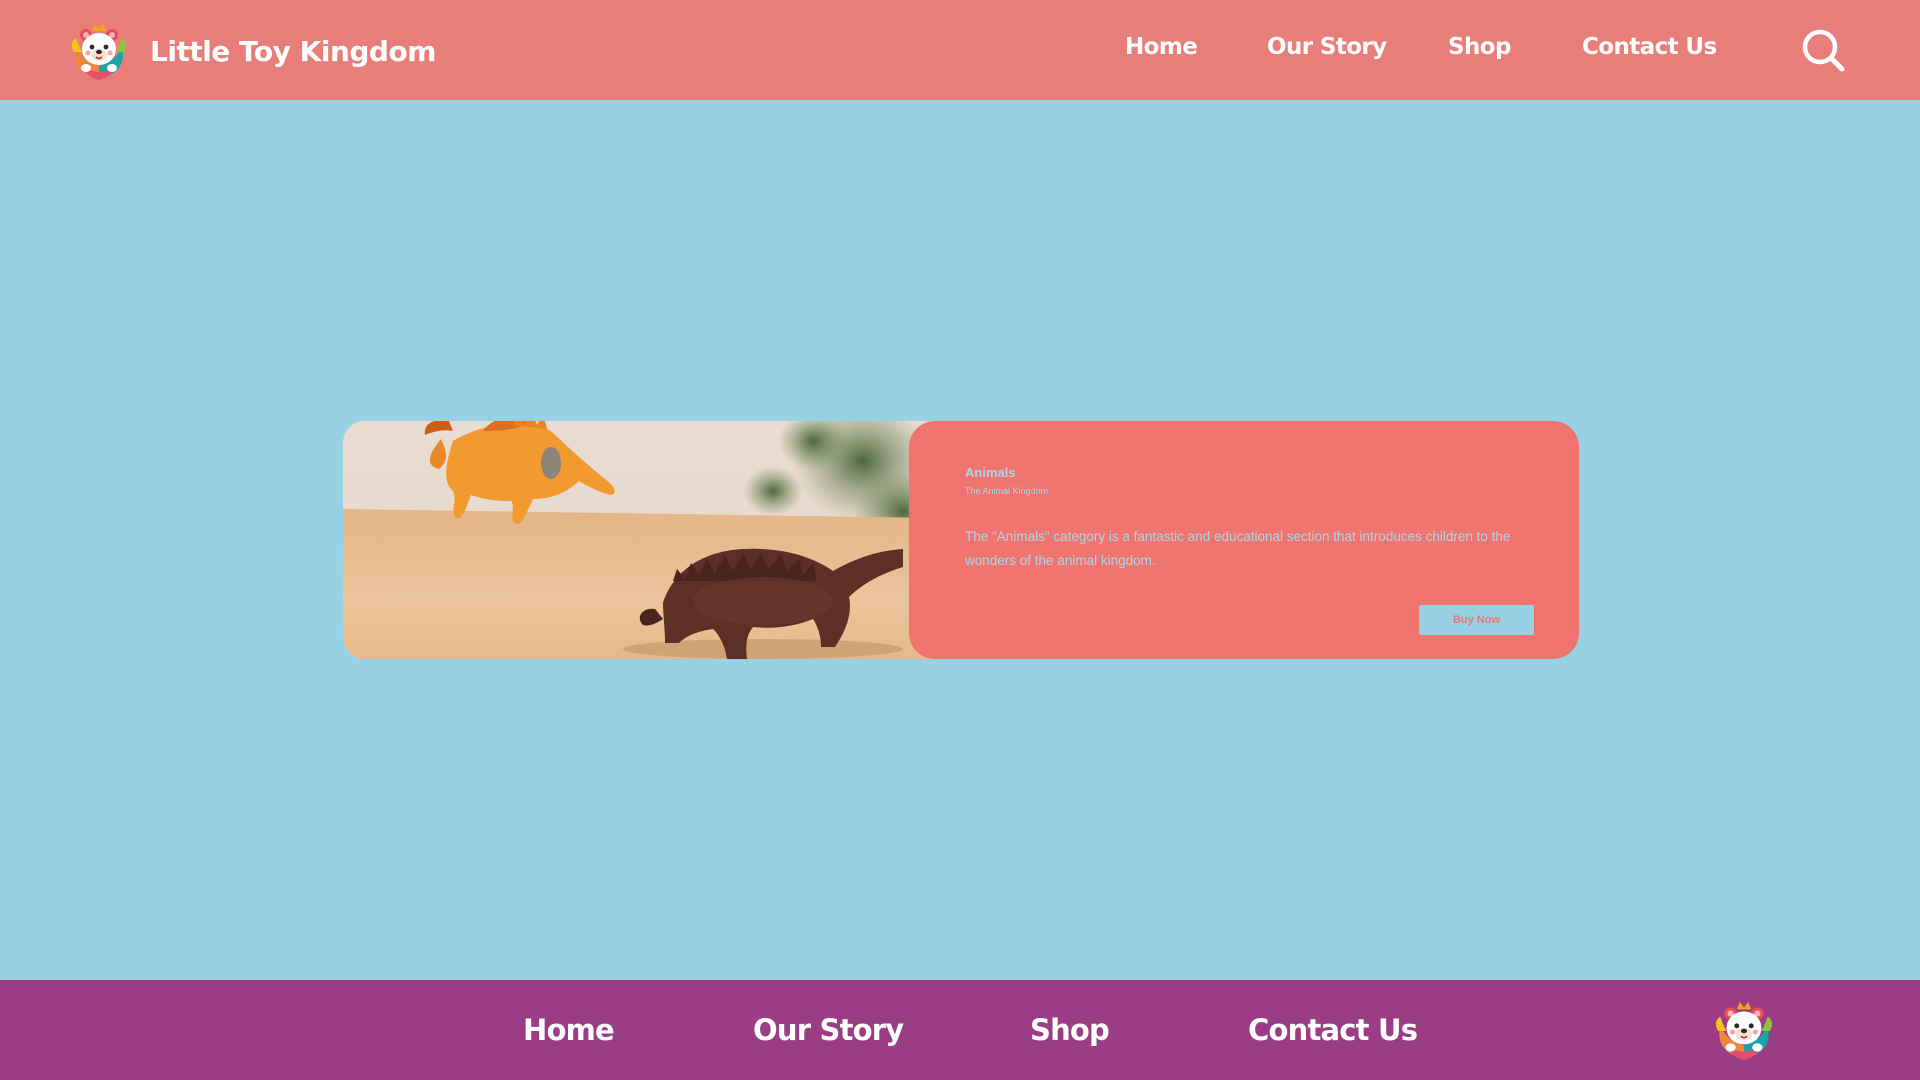 Image resolution: width=1920 pixels, height=1080 pixels. What do you see at coordinates (1649, 47) in the screenshot?
I see `nav-link-contact-us: Contact Us` at bounding box center [1649, 47].